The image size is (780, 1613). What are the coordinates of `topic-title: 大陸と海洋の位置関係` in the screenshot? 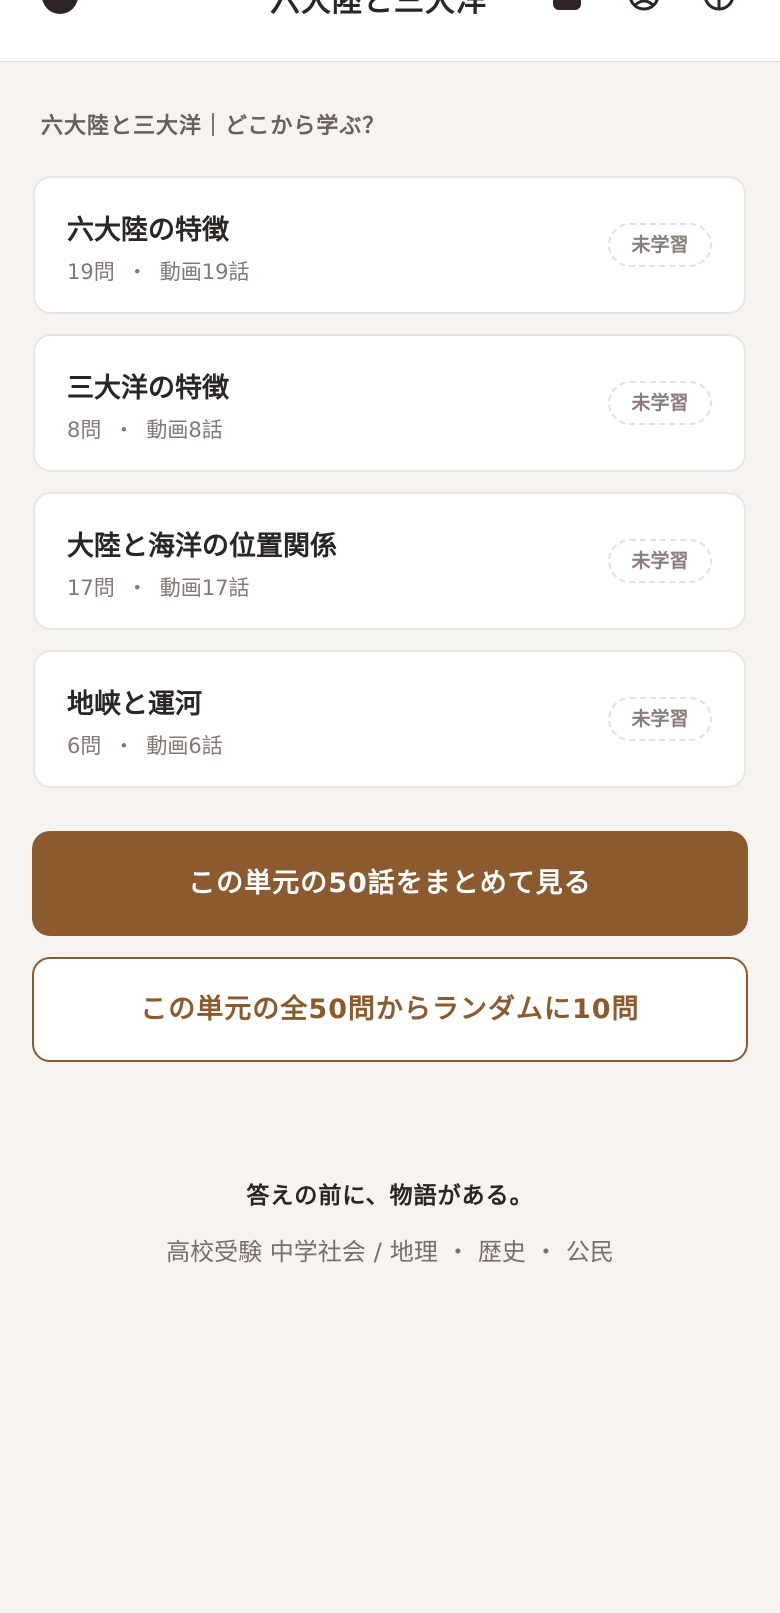 It's located at (202, 546).